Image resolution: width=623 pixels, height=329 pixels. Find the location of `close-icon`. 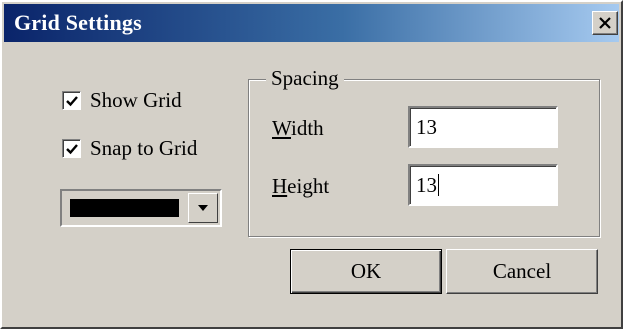

close-icon is located at coordinates (605, 23).